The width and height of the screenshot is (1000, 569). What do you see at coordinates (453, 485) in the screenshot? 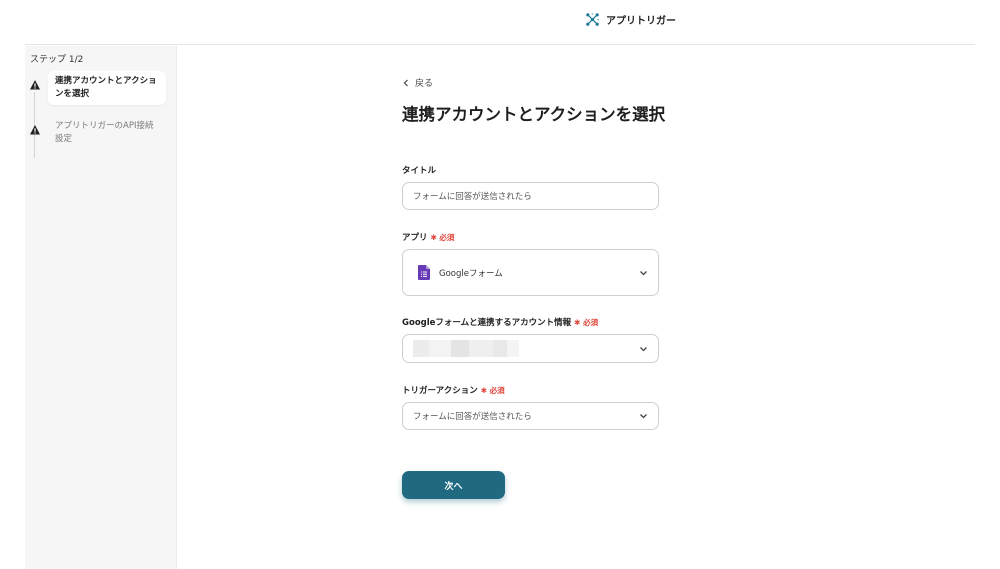
I see `next-button: 次へ` at bounding box center [453, 485].